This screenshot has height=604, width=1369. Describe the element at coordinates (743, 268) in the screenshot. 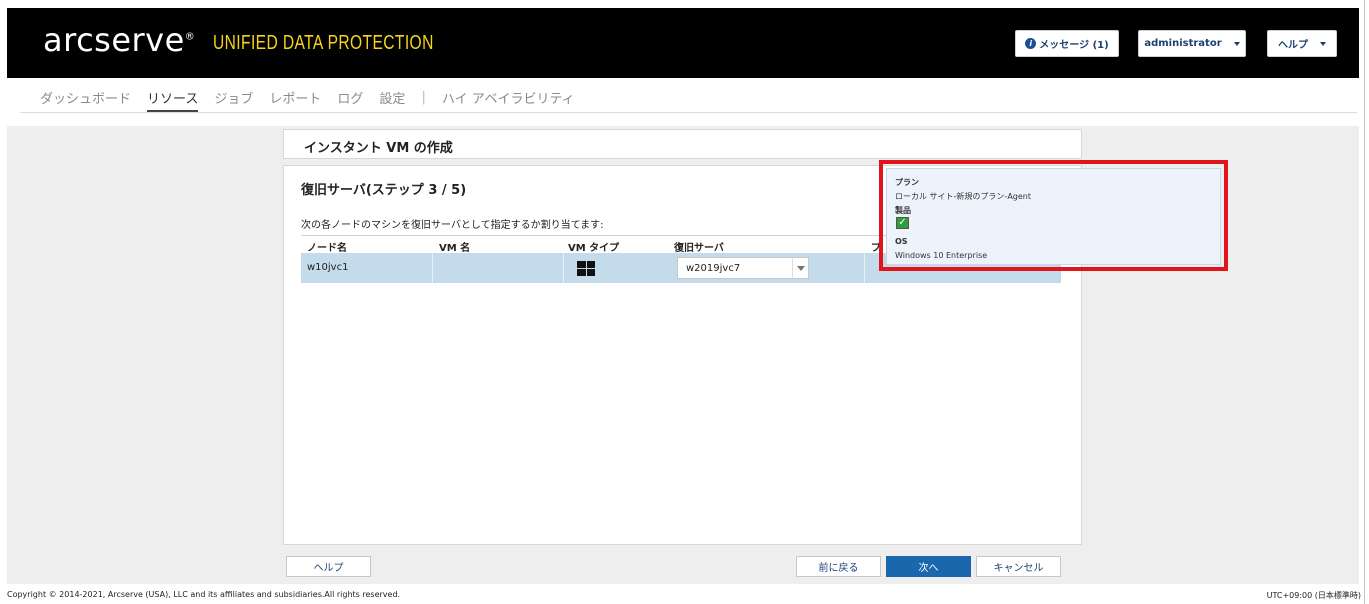

I see `recovery-server-select: w2019jvc7` at that location.